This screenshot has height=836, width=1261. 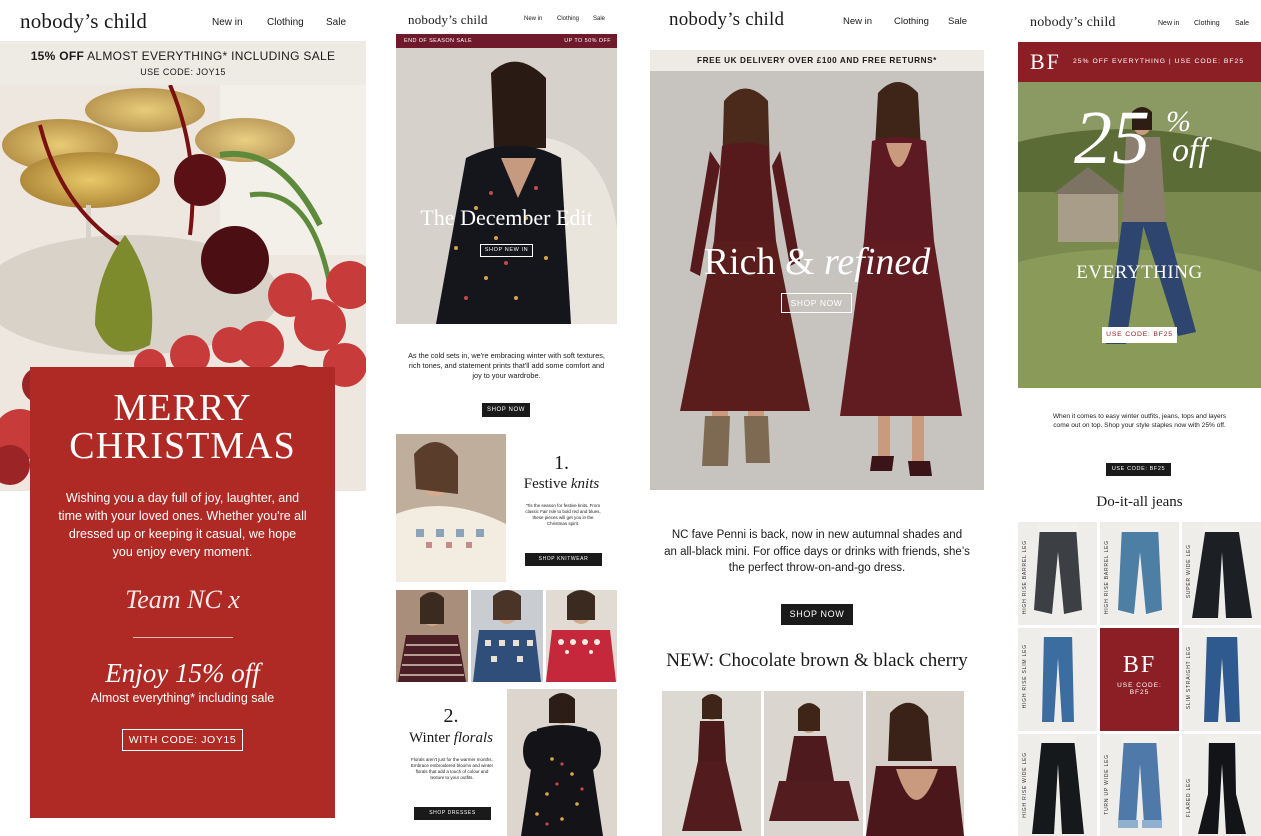 I want to click on hero-title: Rich & refined, so click(x=817, y=262).